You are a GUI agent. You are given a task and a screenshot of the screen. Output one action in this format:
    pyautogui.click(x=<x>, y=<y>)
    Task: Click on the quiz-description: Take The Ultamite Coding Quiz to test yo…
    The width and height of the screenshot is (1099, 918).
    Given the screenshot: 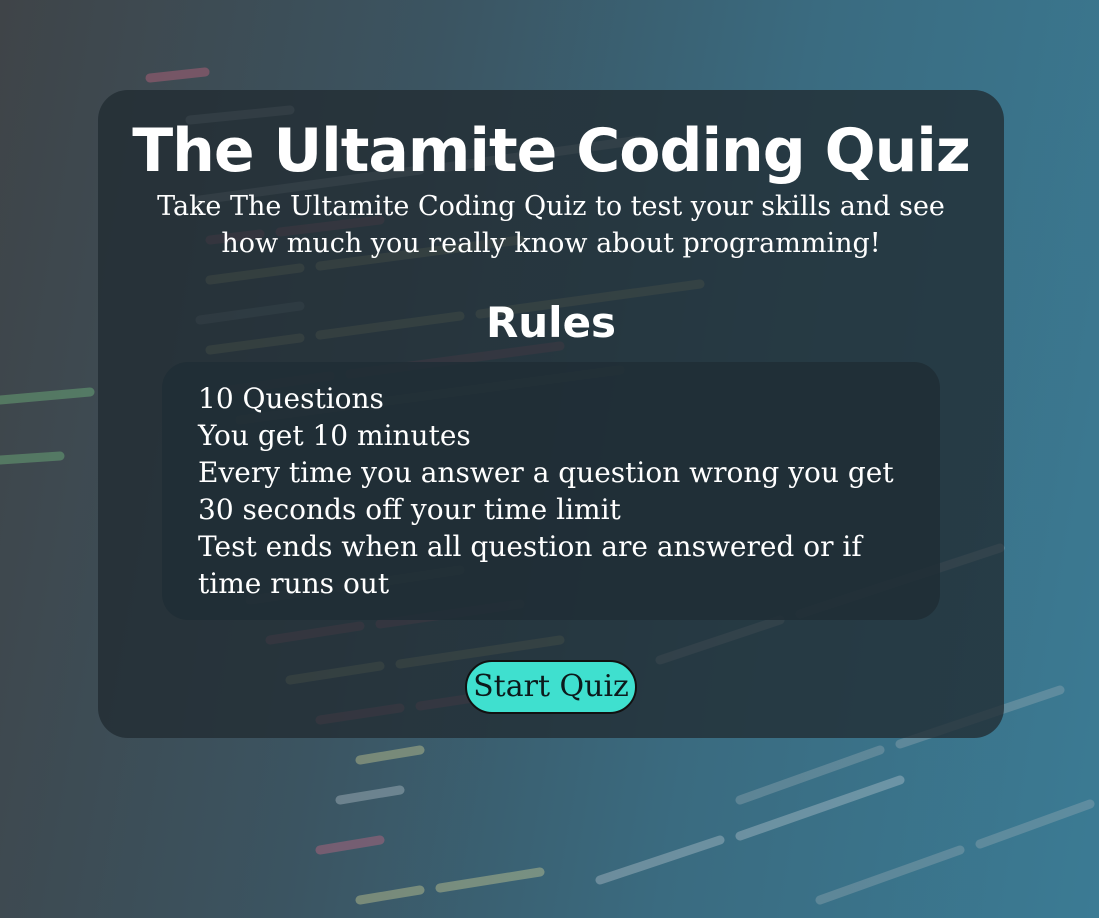 What is the action you would take?
    pyautogui.click(x=551, y=225)
    